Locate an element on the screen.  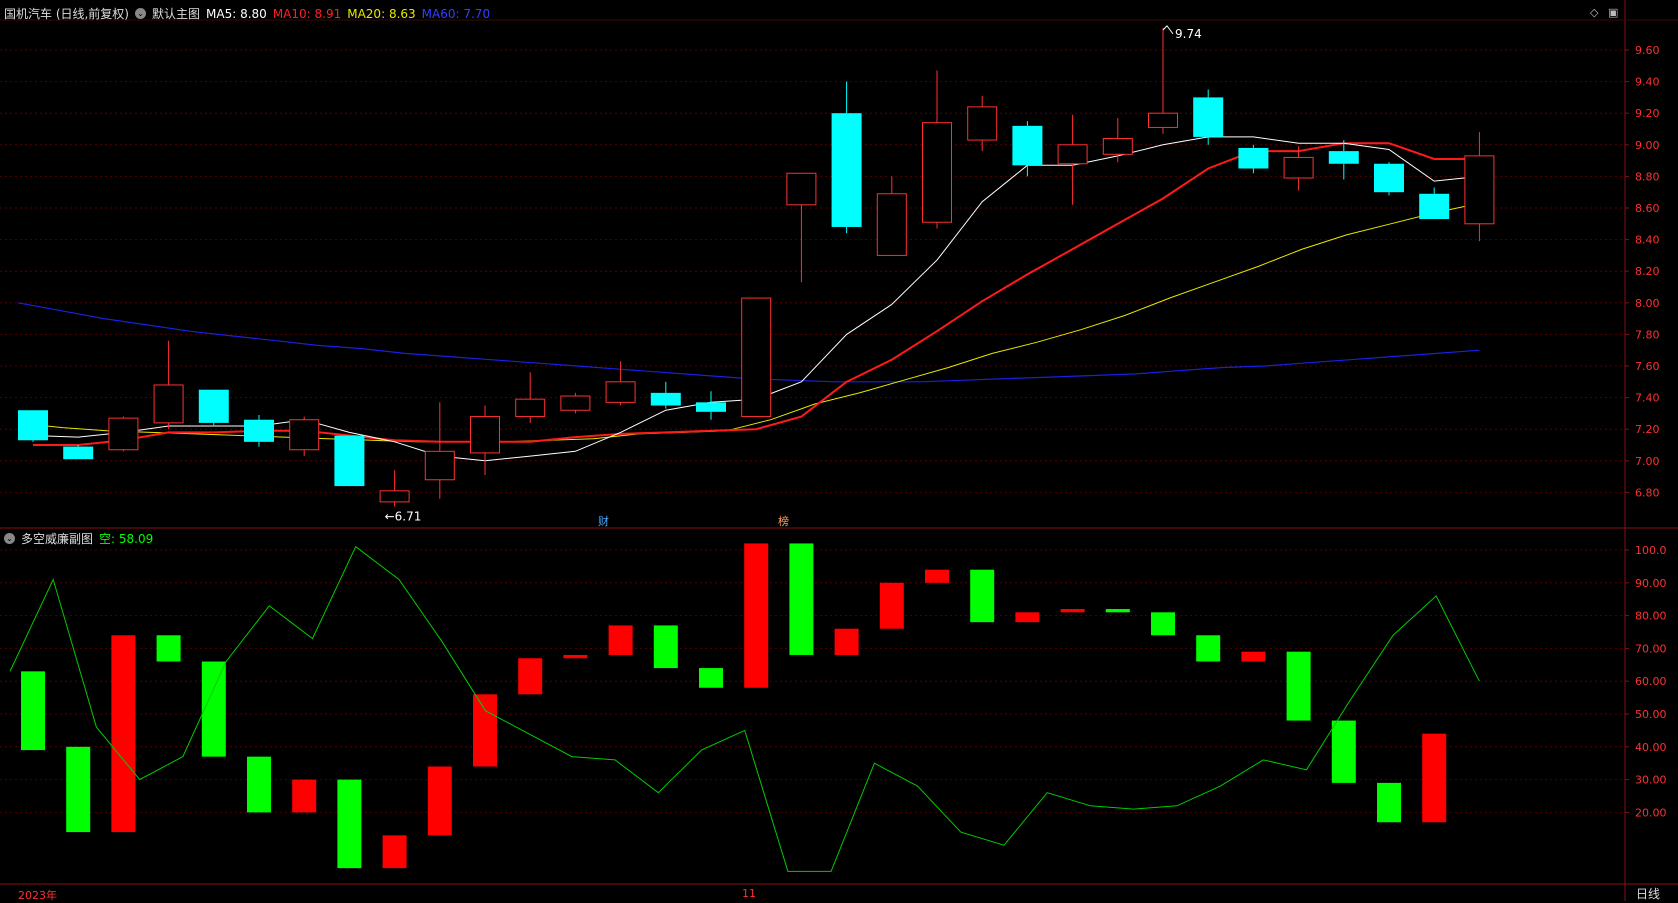
price-tick-label: 9.40 is located at coordinates (1647, 82).